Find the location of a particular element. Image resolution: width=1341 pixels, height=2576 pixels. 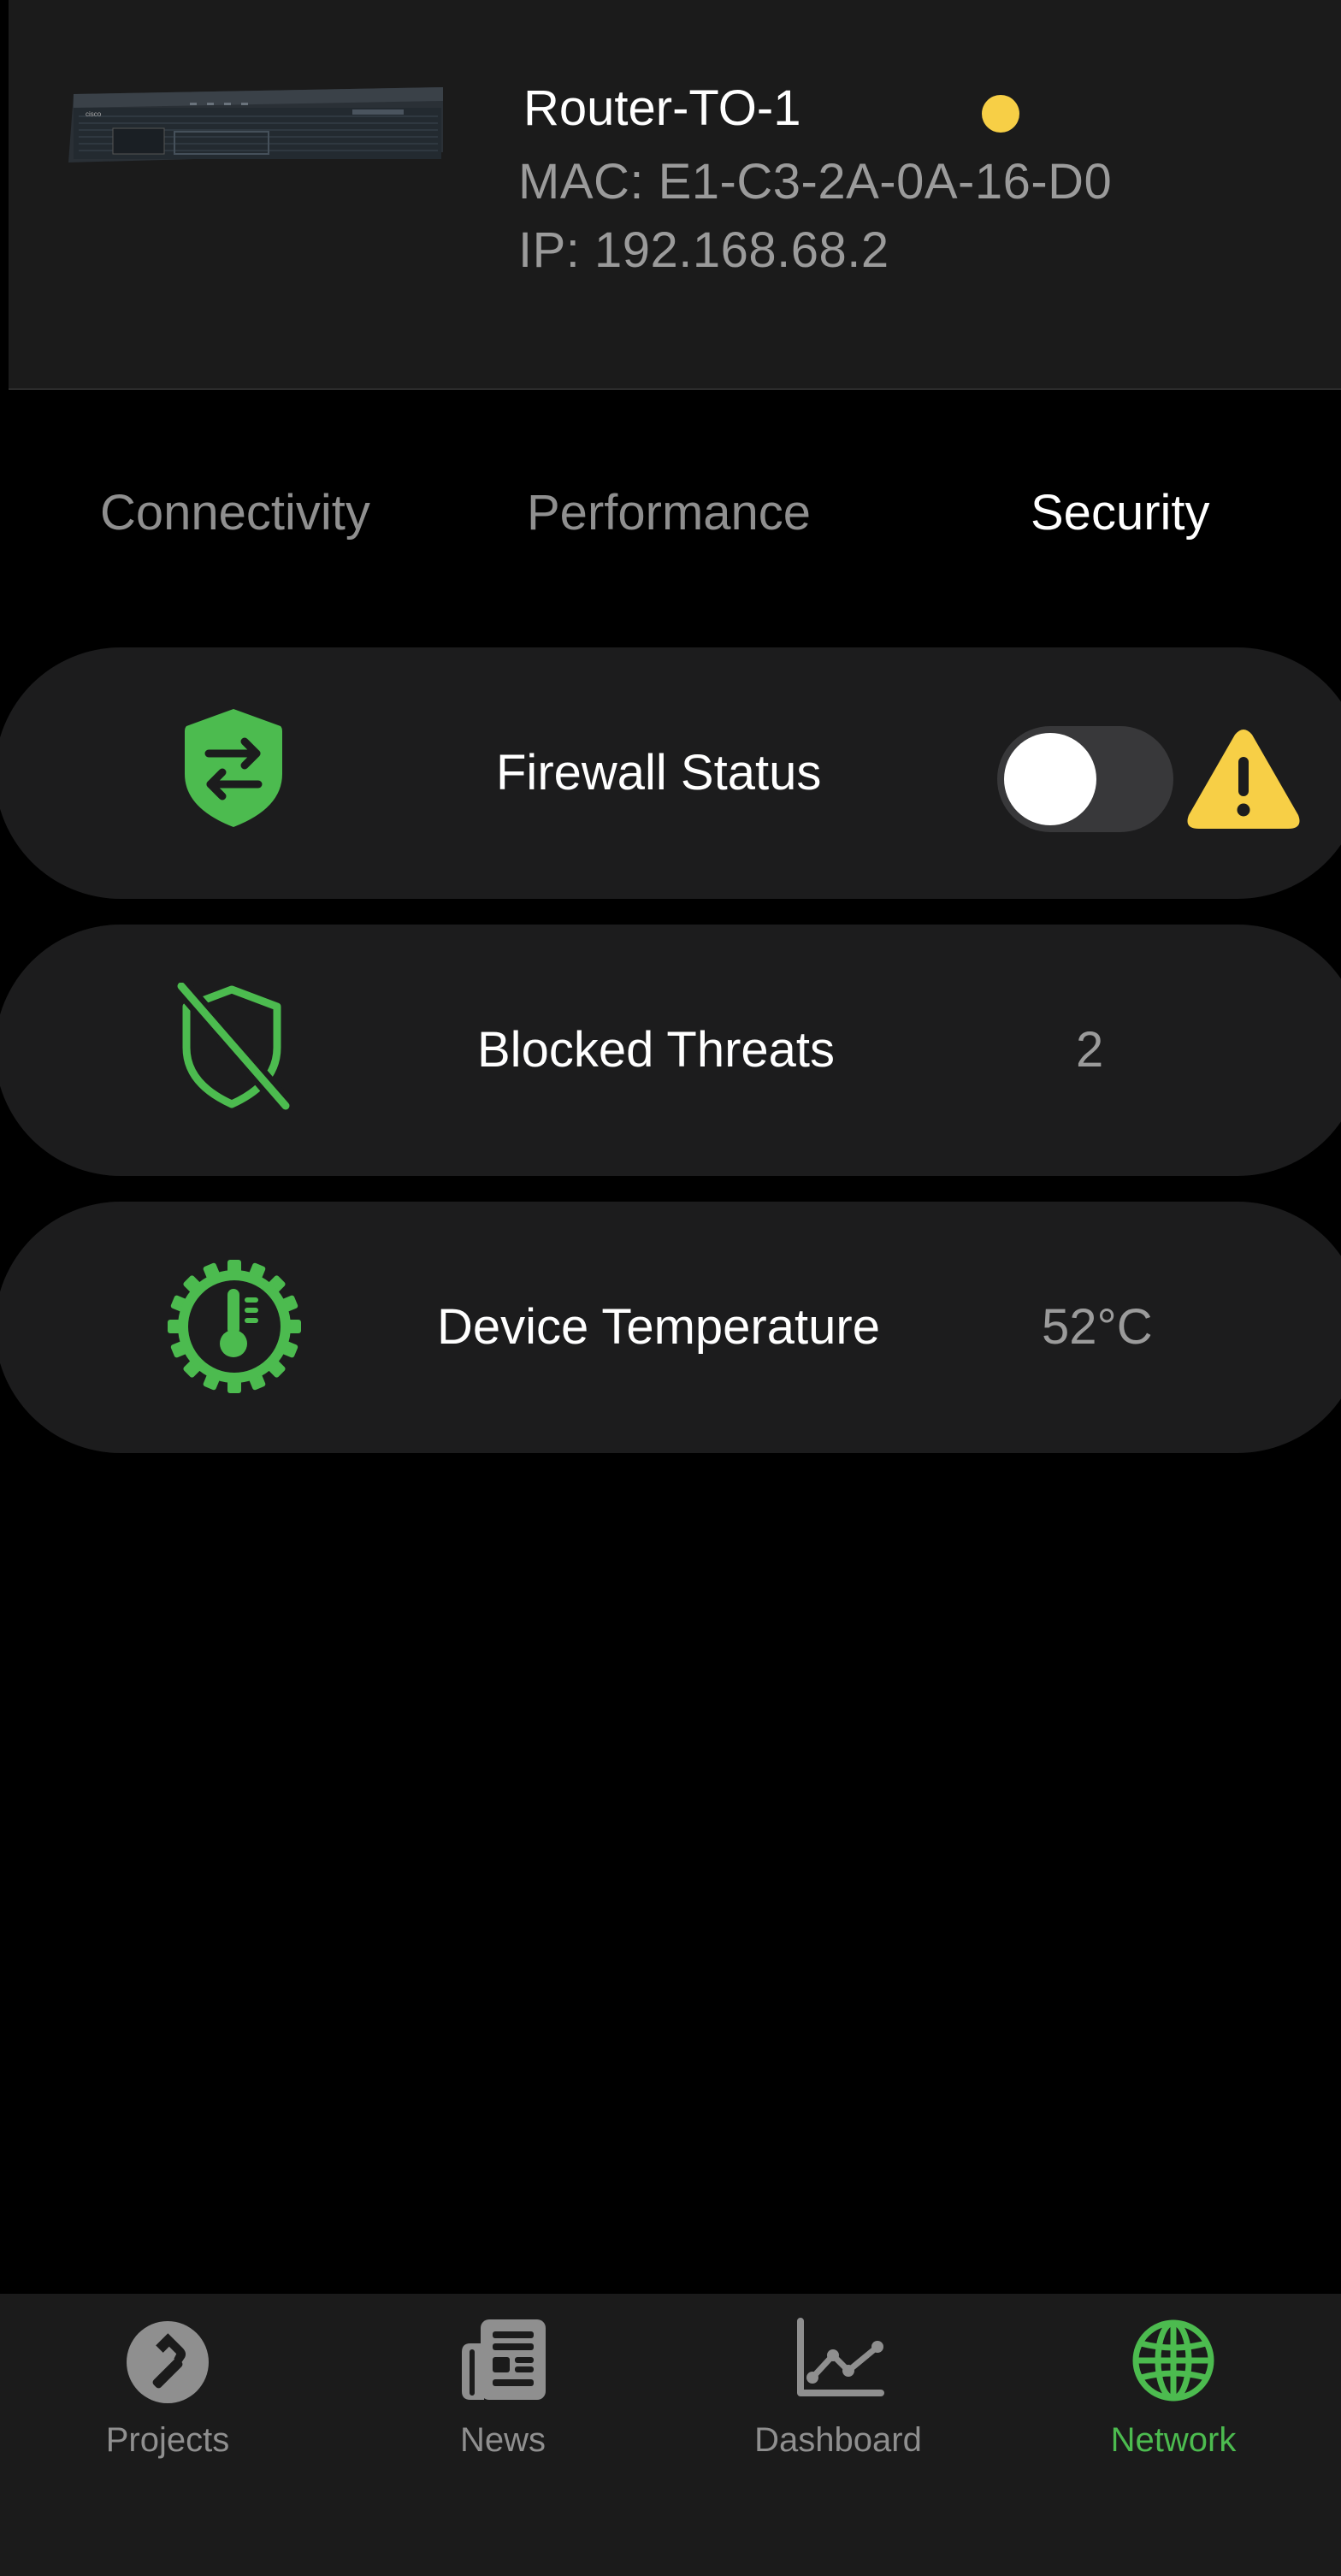

firewall-status-row: Firewall Status is located at coordinates (670, 773).